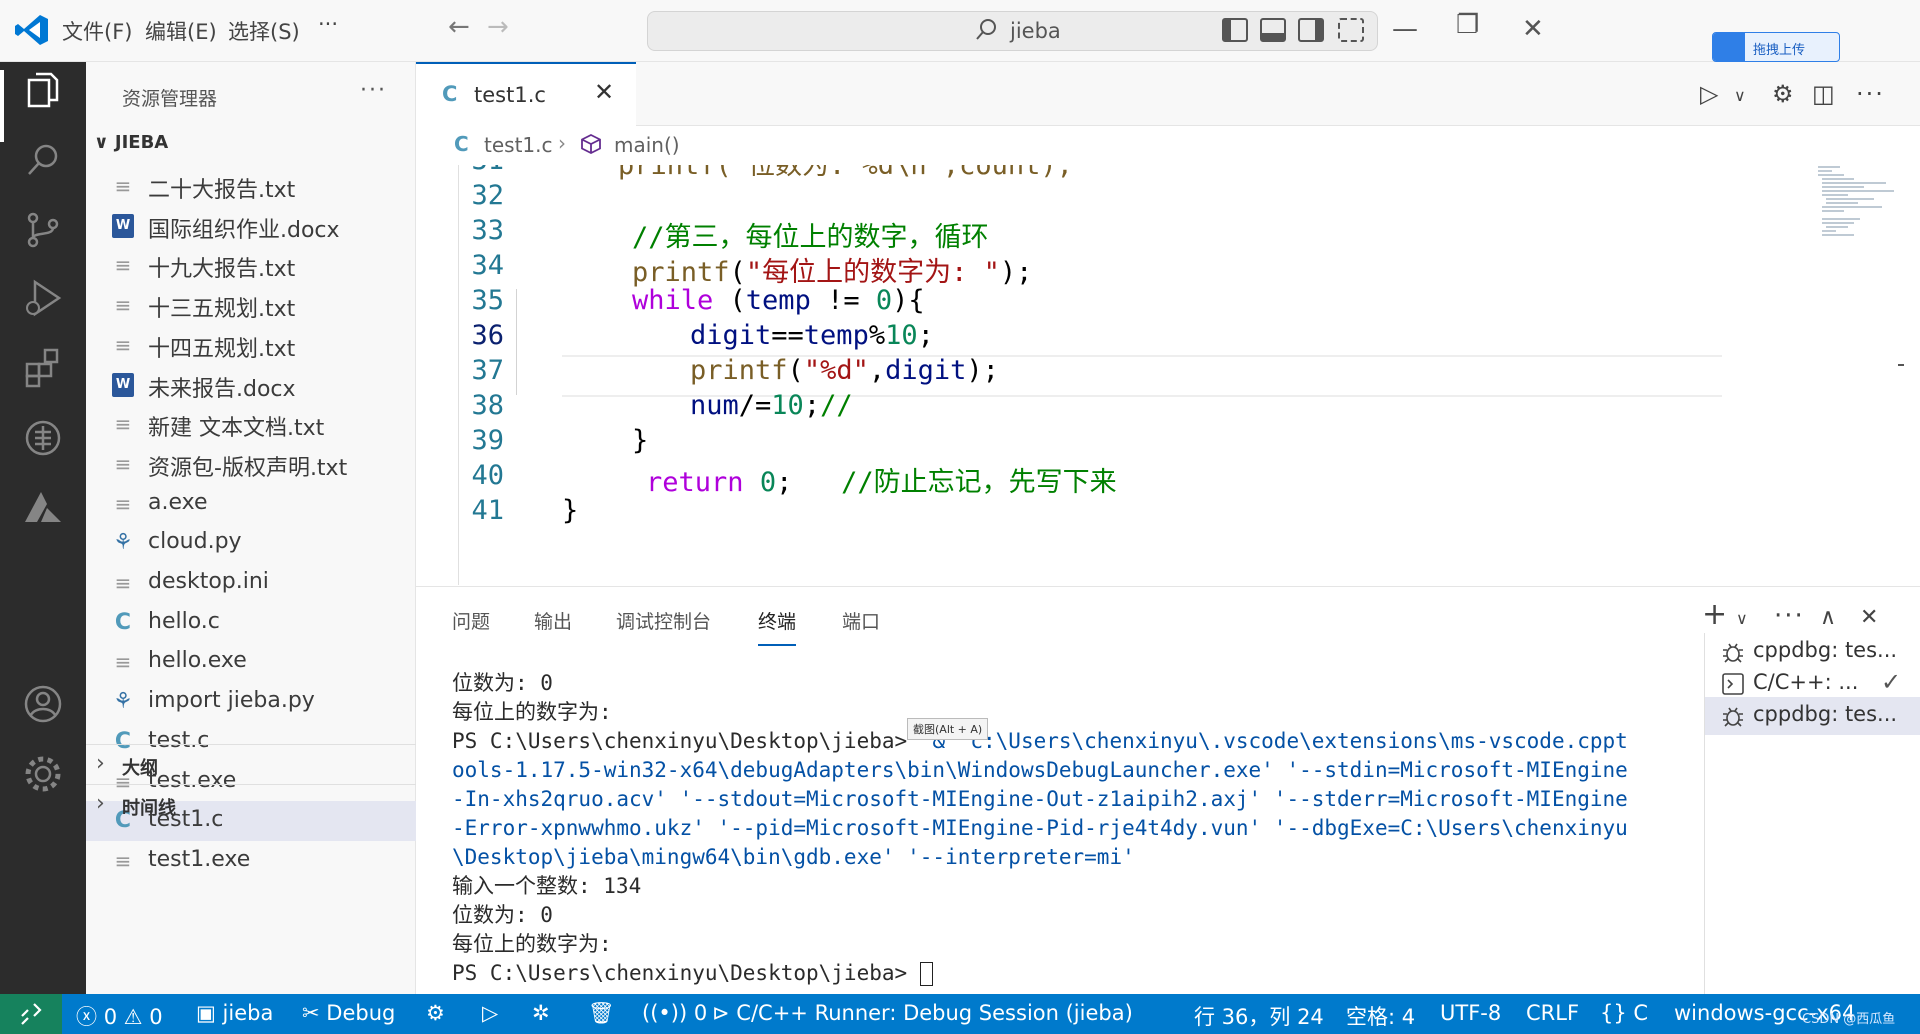 Image resolution: width=1920 pixels, height=1034 pixels. Describe the element at coordinates (251, 226) in the screenshot. I see `file-item: W 国际组织作业.docx` at that location.